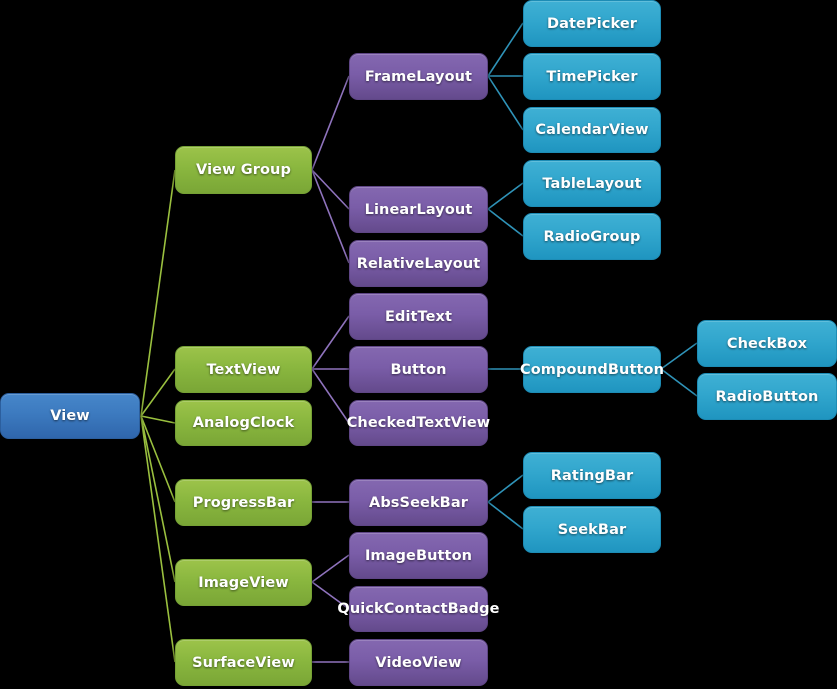 Image resolution: width=837 pixels, height=689 pixels. I want to click on node-imagebutton: ImageButton, so click(418, 555).